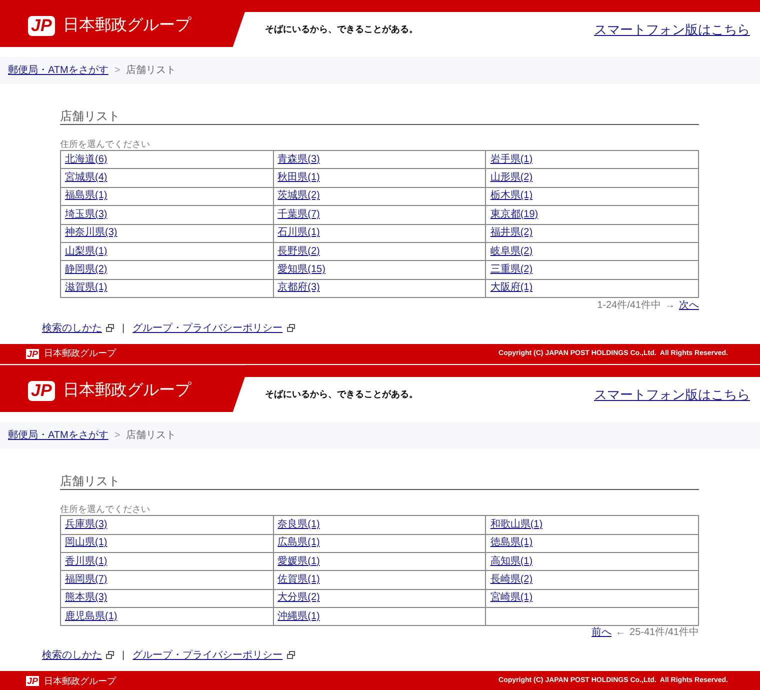 This screenshot has height=690, width=760. What do you see at coordinates (299, 542) in the screenshot?
I see `prefecture-link: 広島県(1)` at bounding box center [299, 542].